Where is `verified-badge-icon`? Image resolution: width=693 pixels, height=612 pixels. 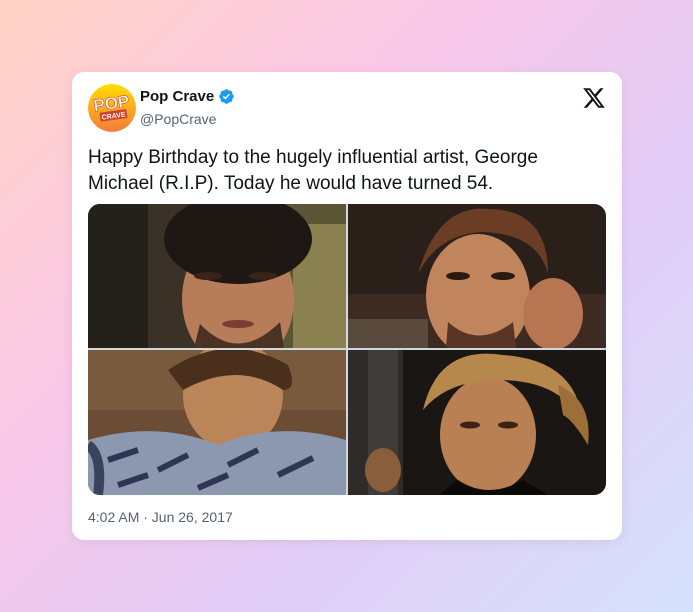
verified-badge-icon is located at coordinates (226, 96).